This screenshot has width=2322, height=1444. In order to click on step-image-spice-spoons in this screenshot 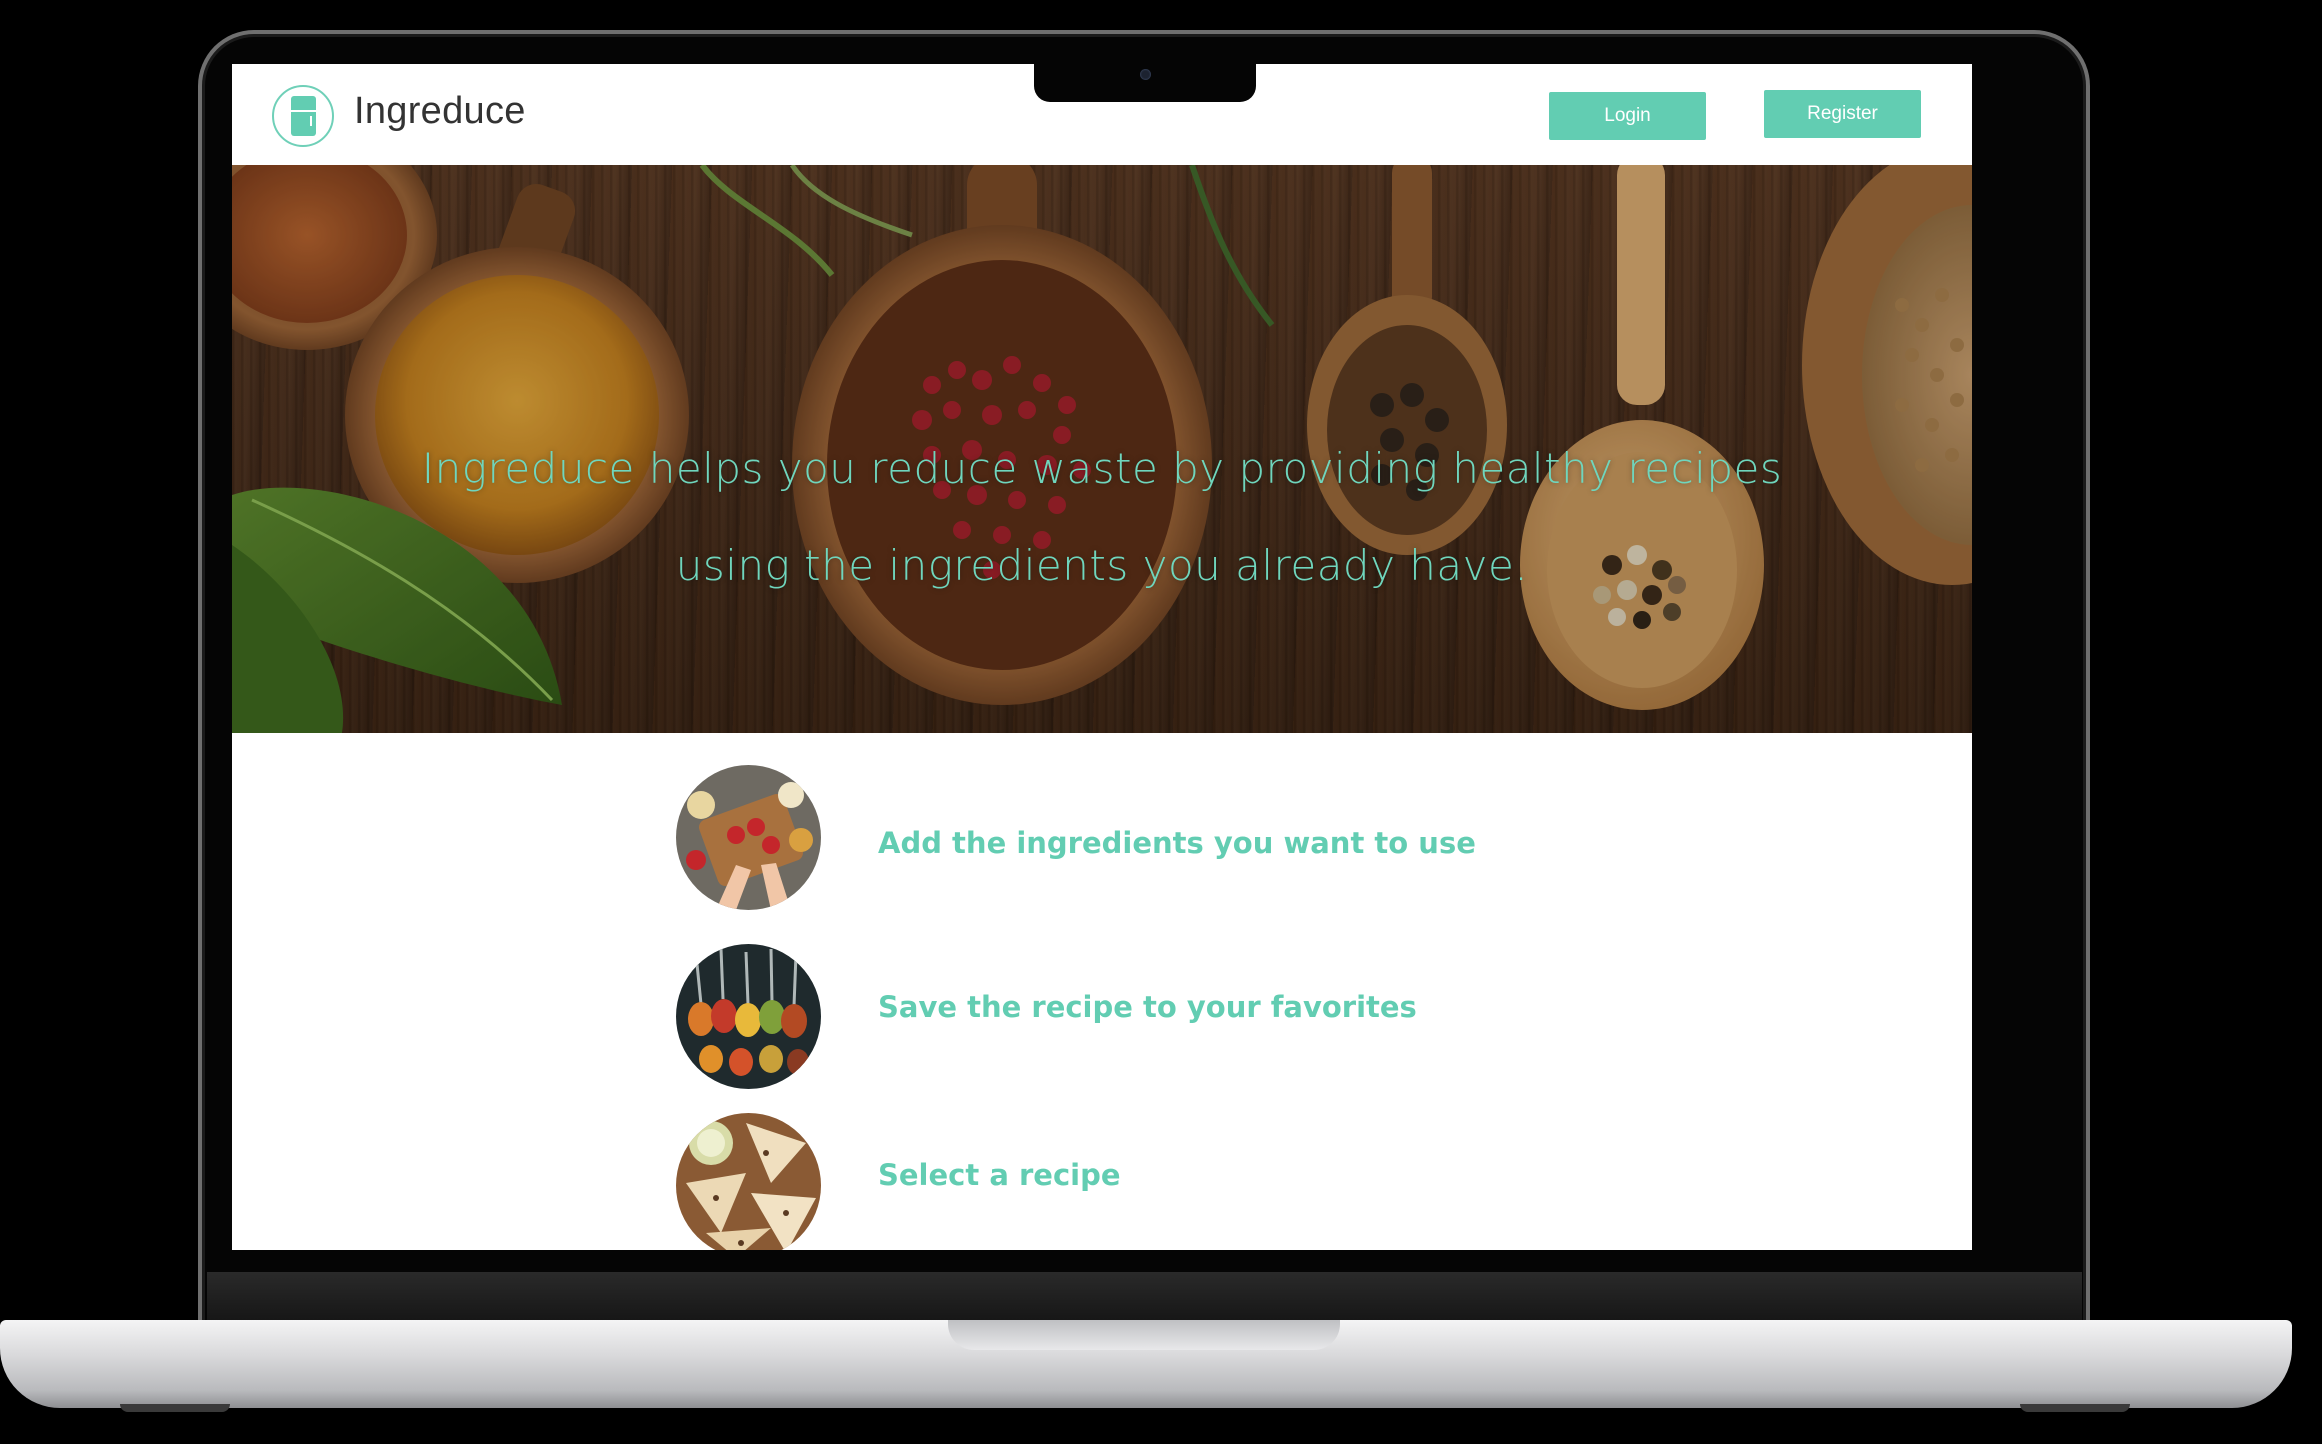, I will do `click(748, 1016)`.